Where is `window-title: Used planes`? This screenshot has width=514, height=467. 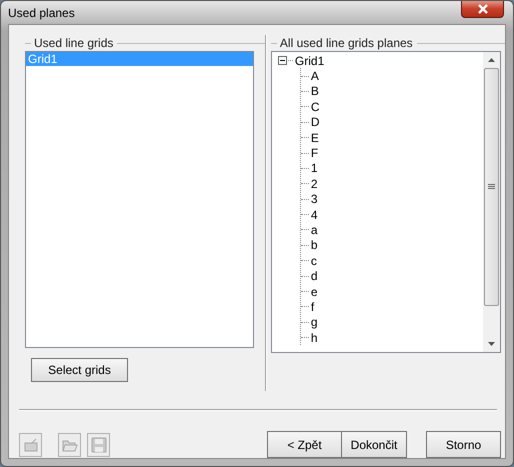 window-title: Used planes is located at coordinates (41, 13).